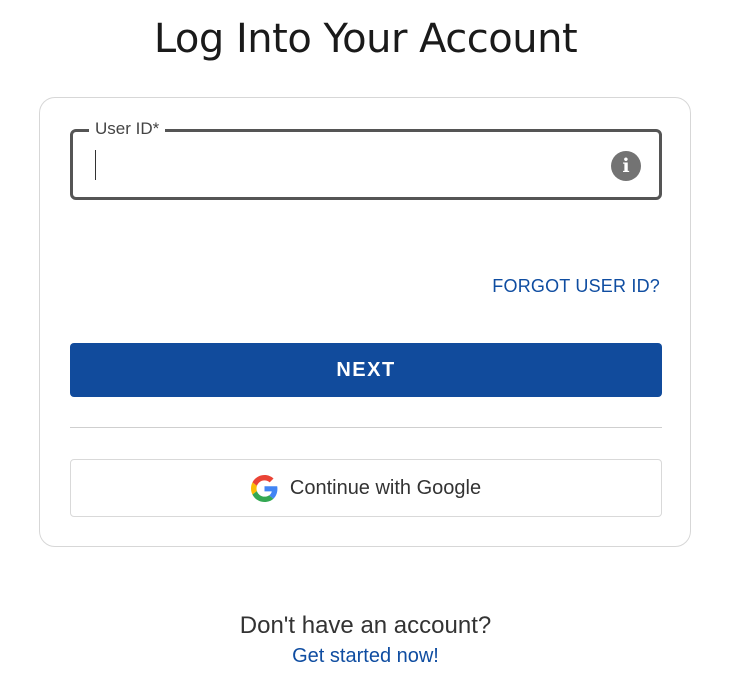  I want to click on google-button-label: Continue with Google, so click(385, 487).